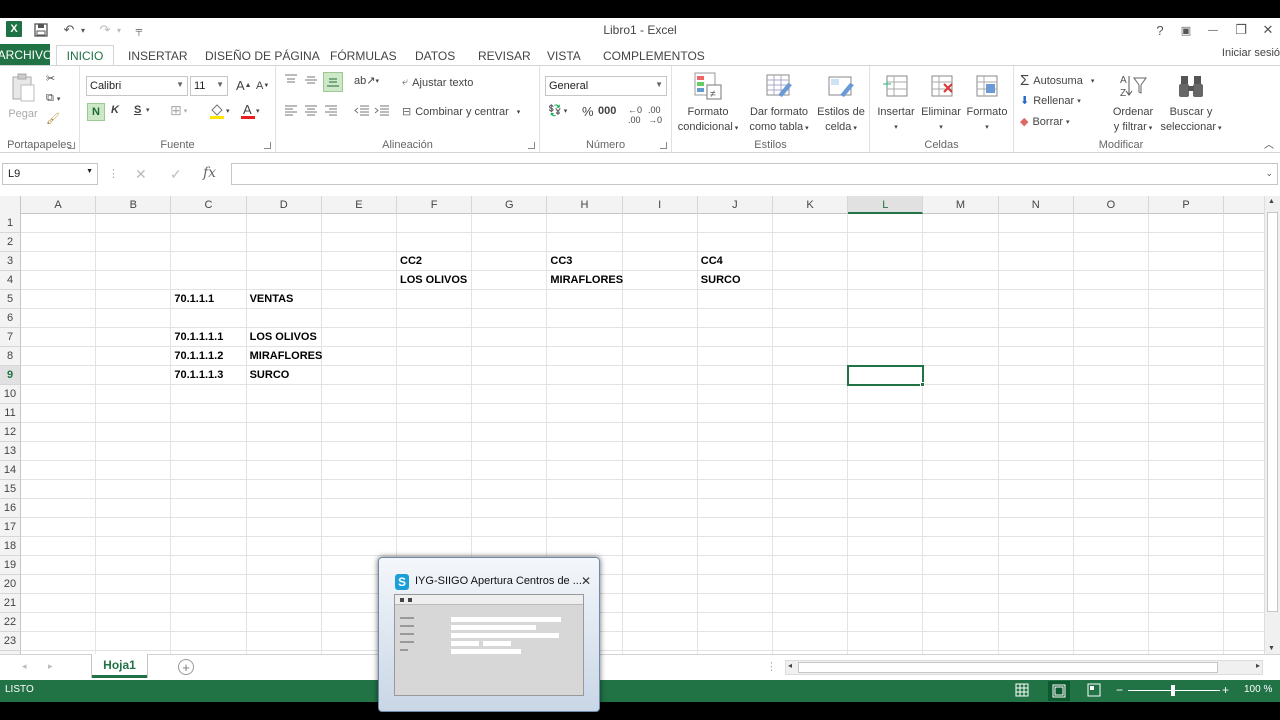  What do you see at coordinates (586, 581) in the screenshot?
I see `close-preview-icon: ✕` at bounding box center [586, 581].